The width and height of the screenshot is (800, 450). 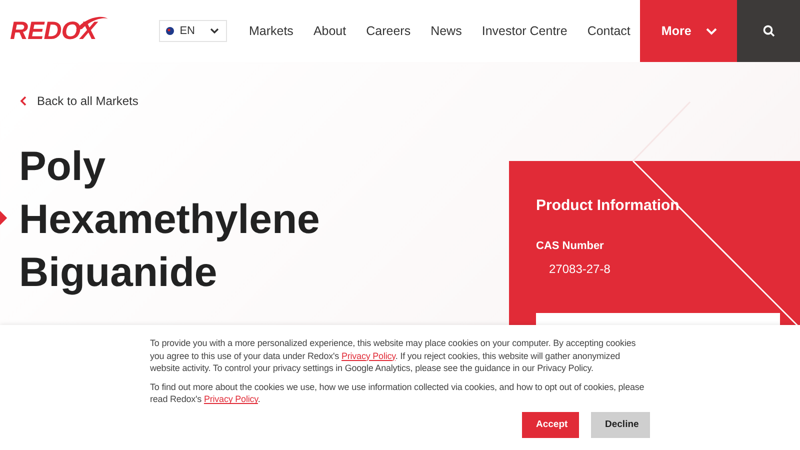 What do you see at coordinates (187, 31) in the screenshot?
I see `language-label: EN` at bounding box center [187, 31].